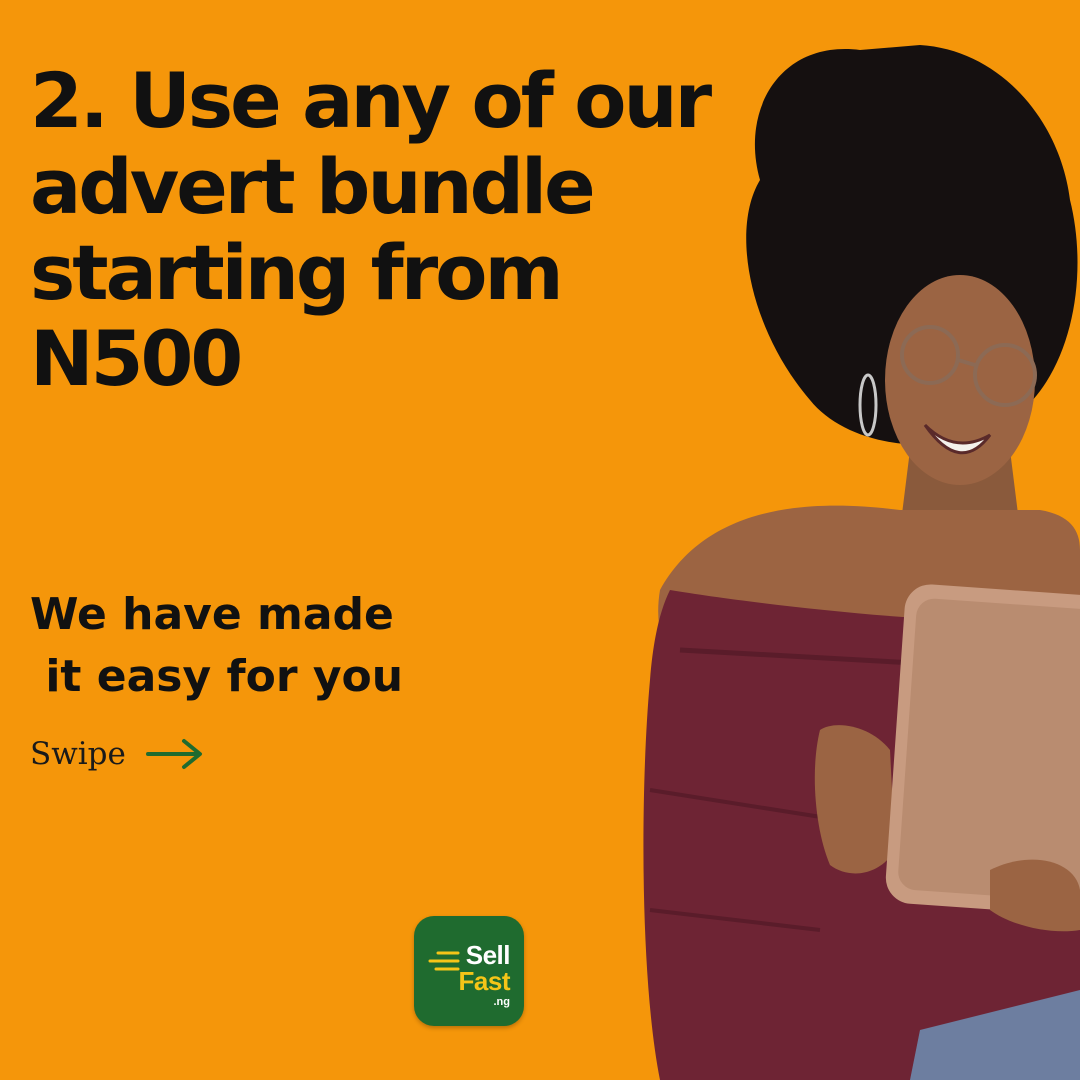 The image size is (1080, 1080). What do you see at coordinates (217, 676) in the screenshot?
I see `subheadline-line-2: it easy for you` at bounding box center [217, 676].